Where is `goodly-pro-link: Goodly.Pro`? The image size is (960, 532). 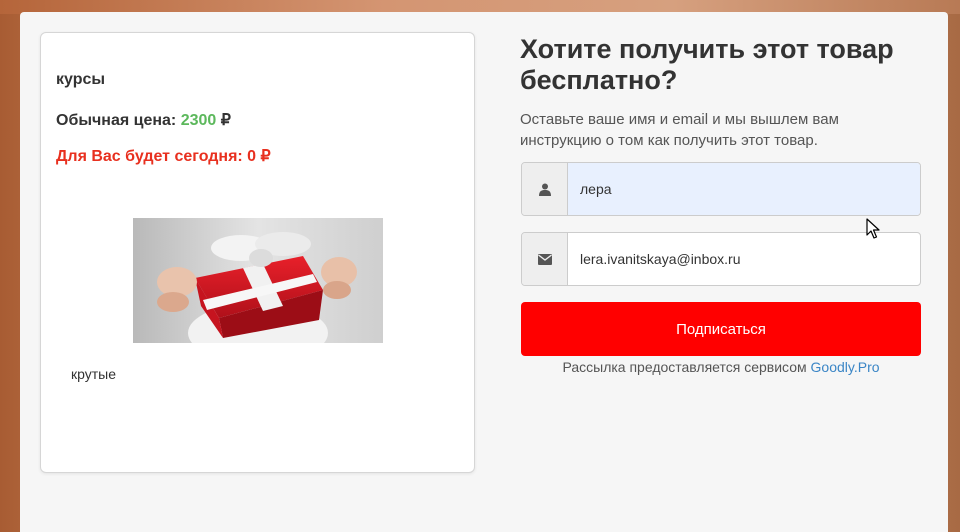
goodly-pro-link: Goodly.Pro is located at coordinates (845, 367).